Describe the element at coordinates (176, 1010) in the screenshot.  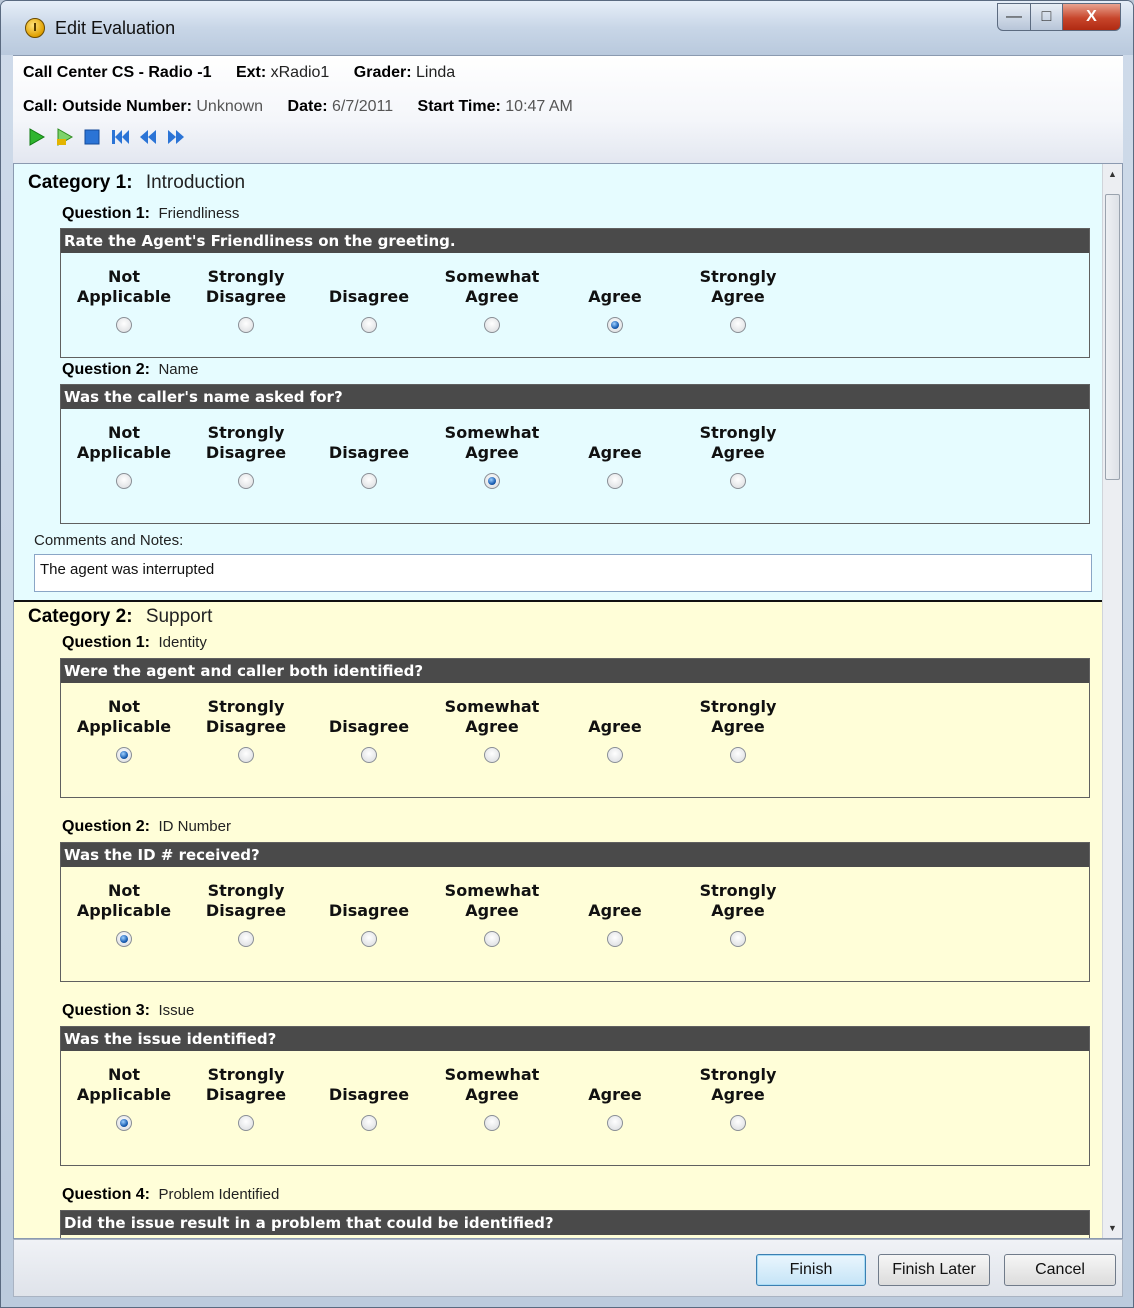
I see `question-name: Issue` at that location.